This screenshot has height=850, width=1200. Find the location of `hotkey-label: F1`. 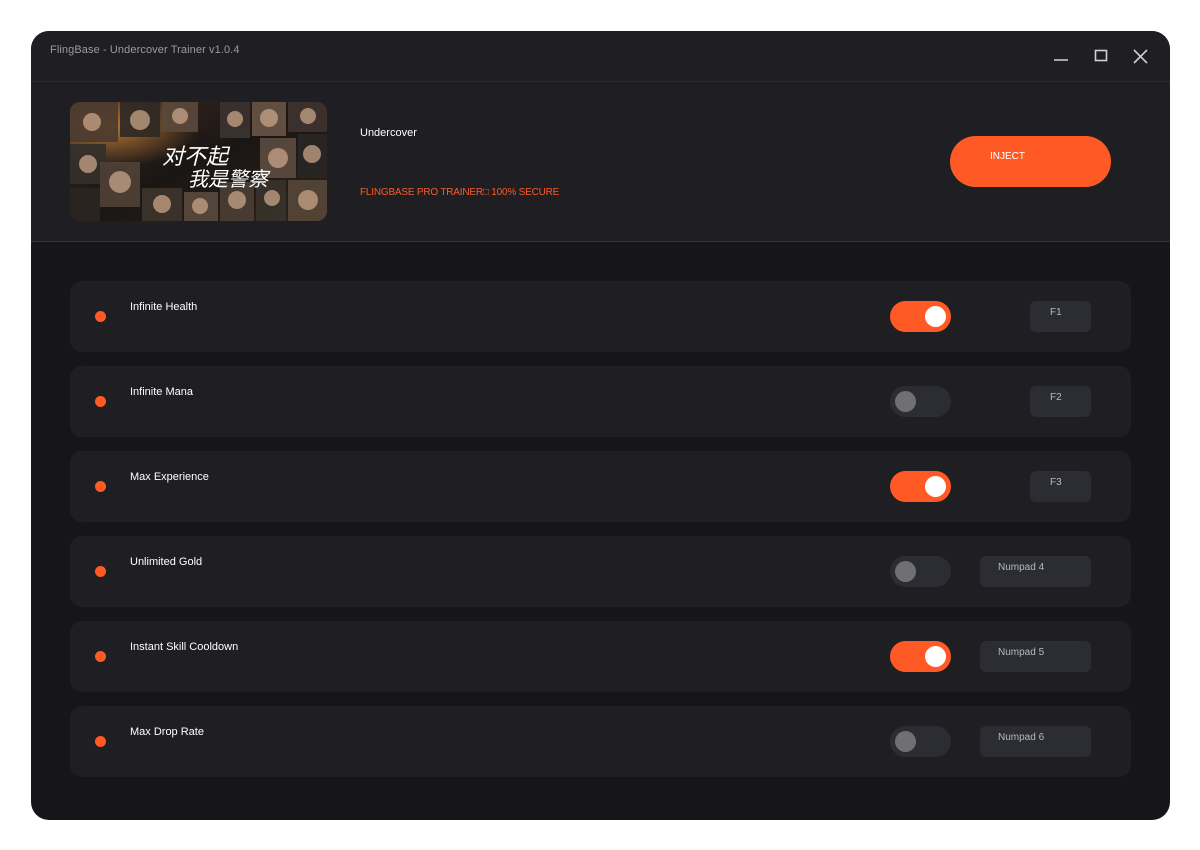

hotkey-label: F1 is located at coordinates (1056, 312).